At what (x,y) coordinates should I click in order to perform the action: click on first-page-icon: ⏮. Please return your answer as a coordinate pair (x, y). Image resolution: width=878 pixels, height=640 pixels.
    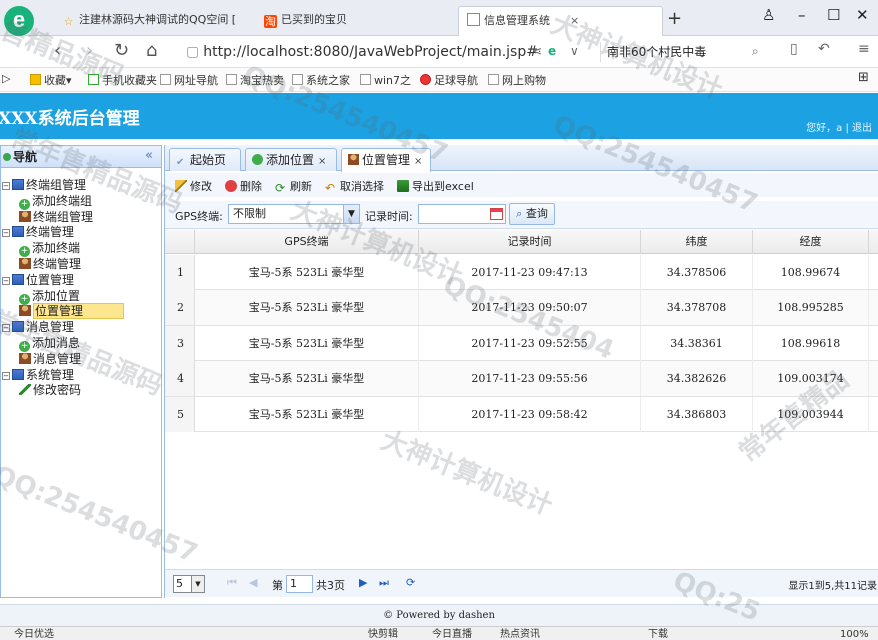
    Looking at the image, I should click on (232, 583).